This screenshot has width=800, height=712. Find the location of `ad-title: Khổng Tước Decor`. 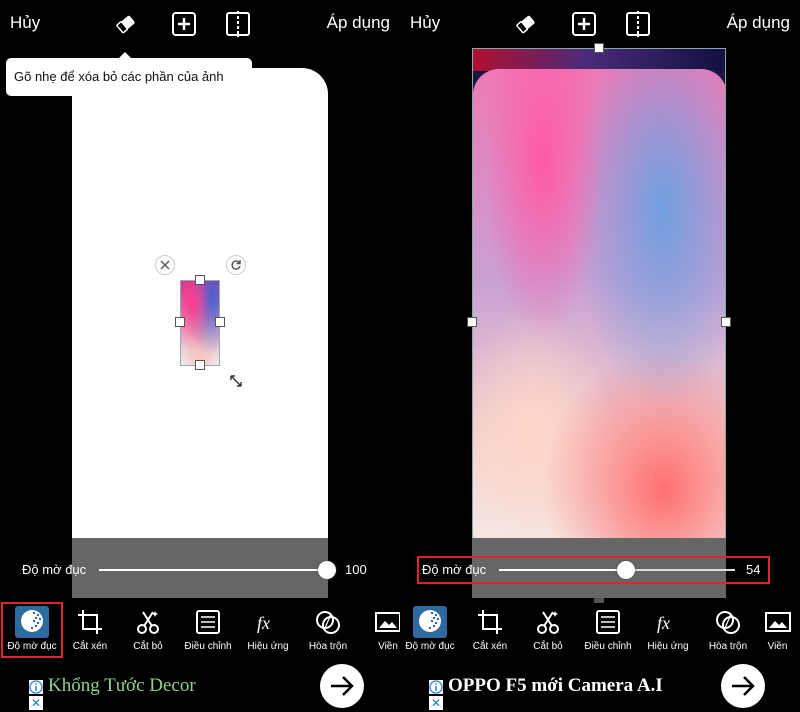

ad-title: Khổng Tước Decor is located at coordinates (122, 686).